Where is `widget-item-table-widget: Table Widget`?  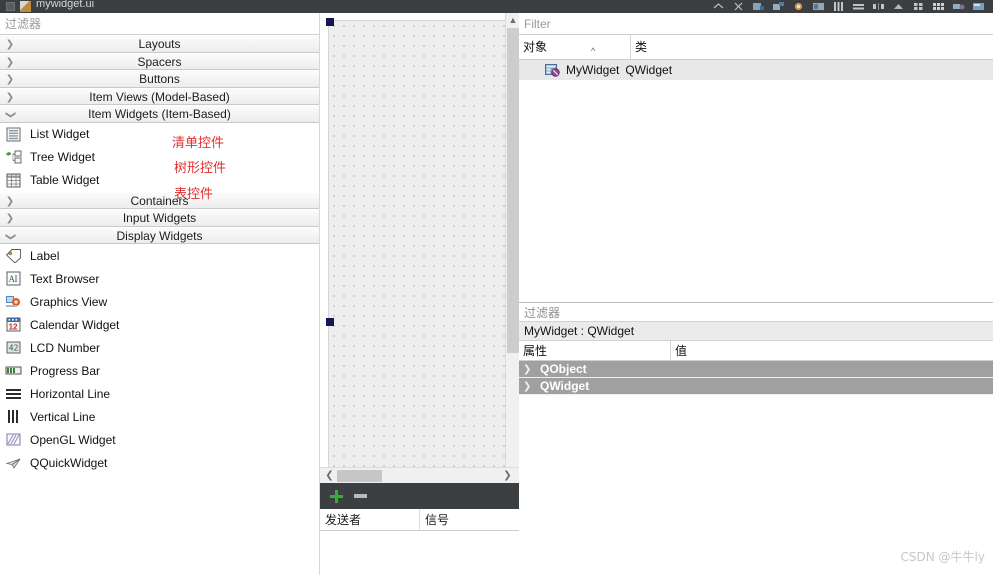 widget-item-table-widget: Table Widget is located at coordinates (159, 180).